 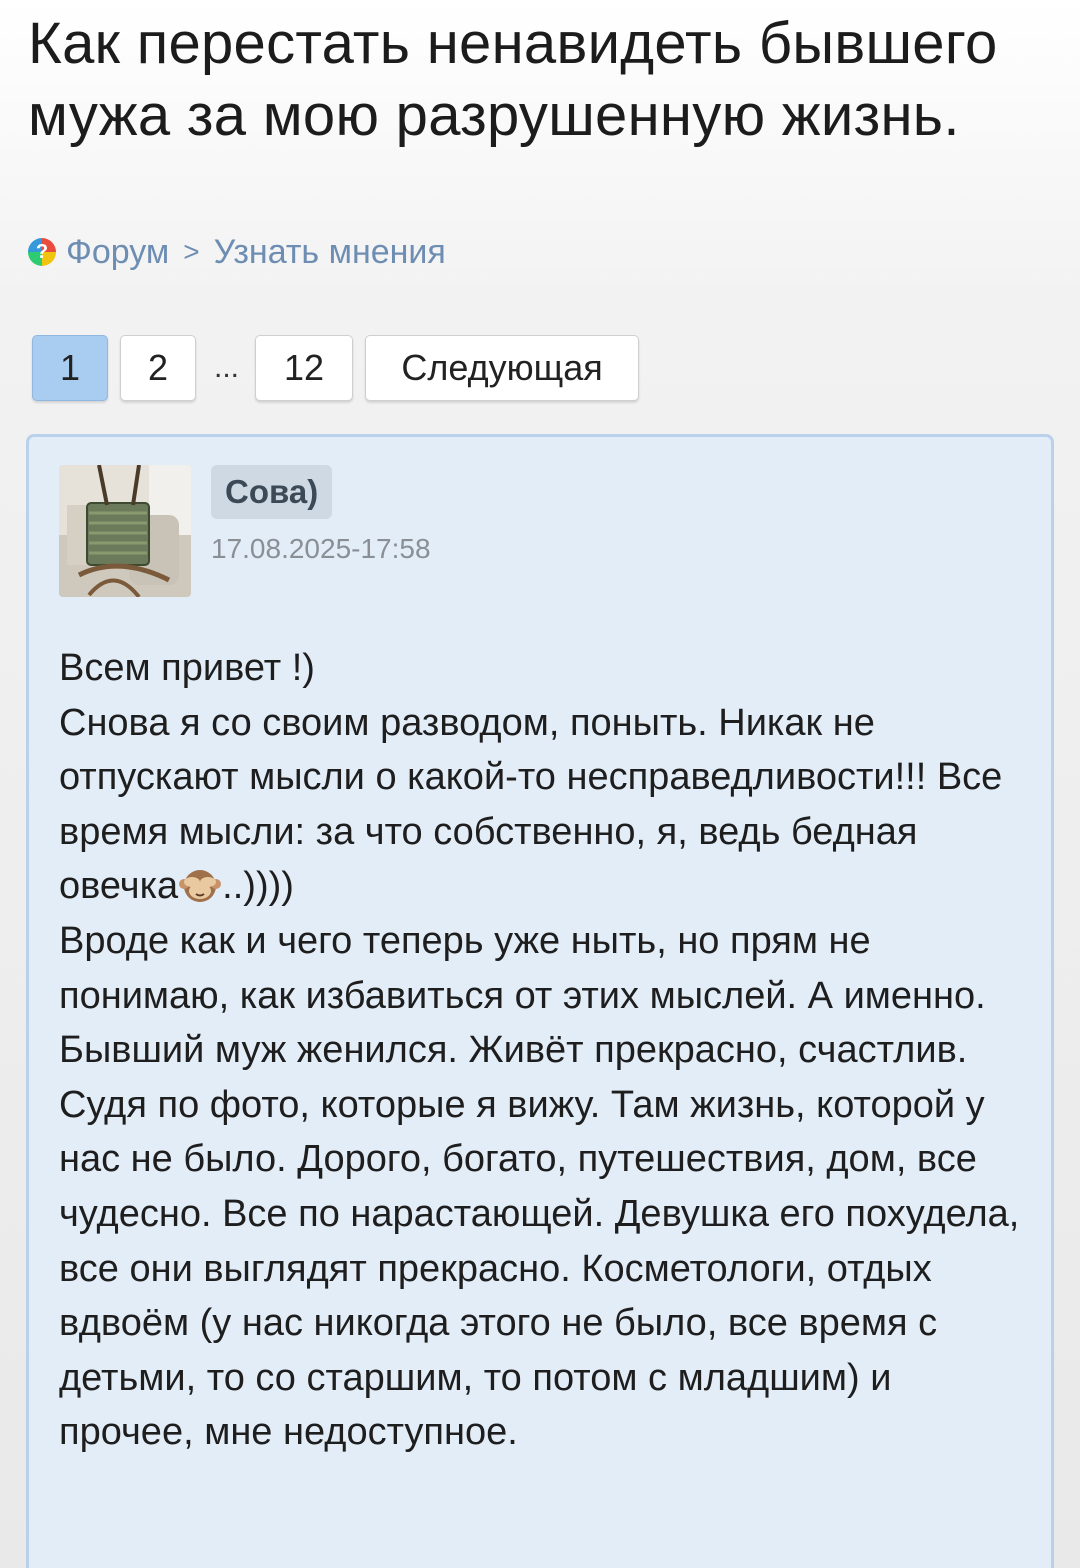 I want to click on post-text: ..)))), so click(x=258, y=886).